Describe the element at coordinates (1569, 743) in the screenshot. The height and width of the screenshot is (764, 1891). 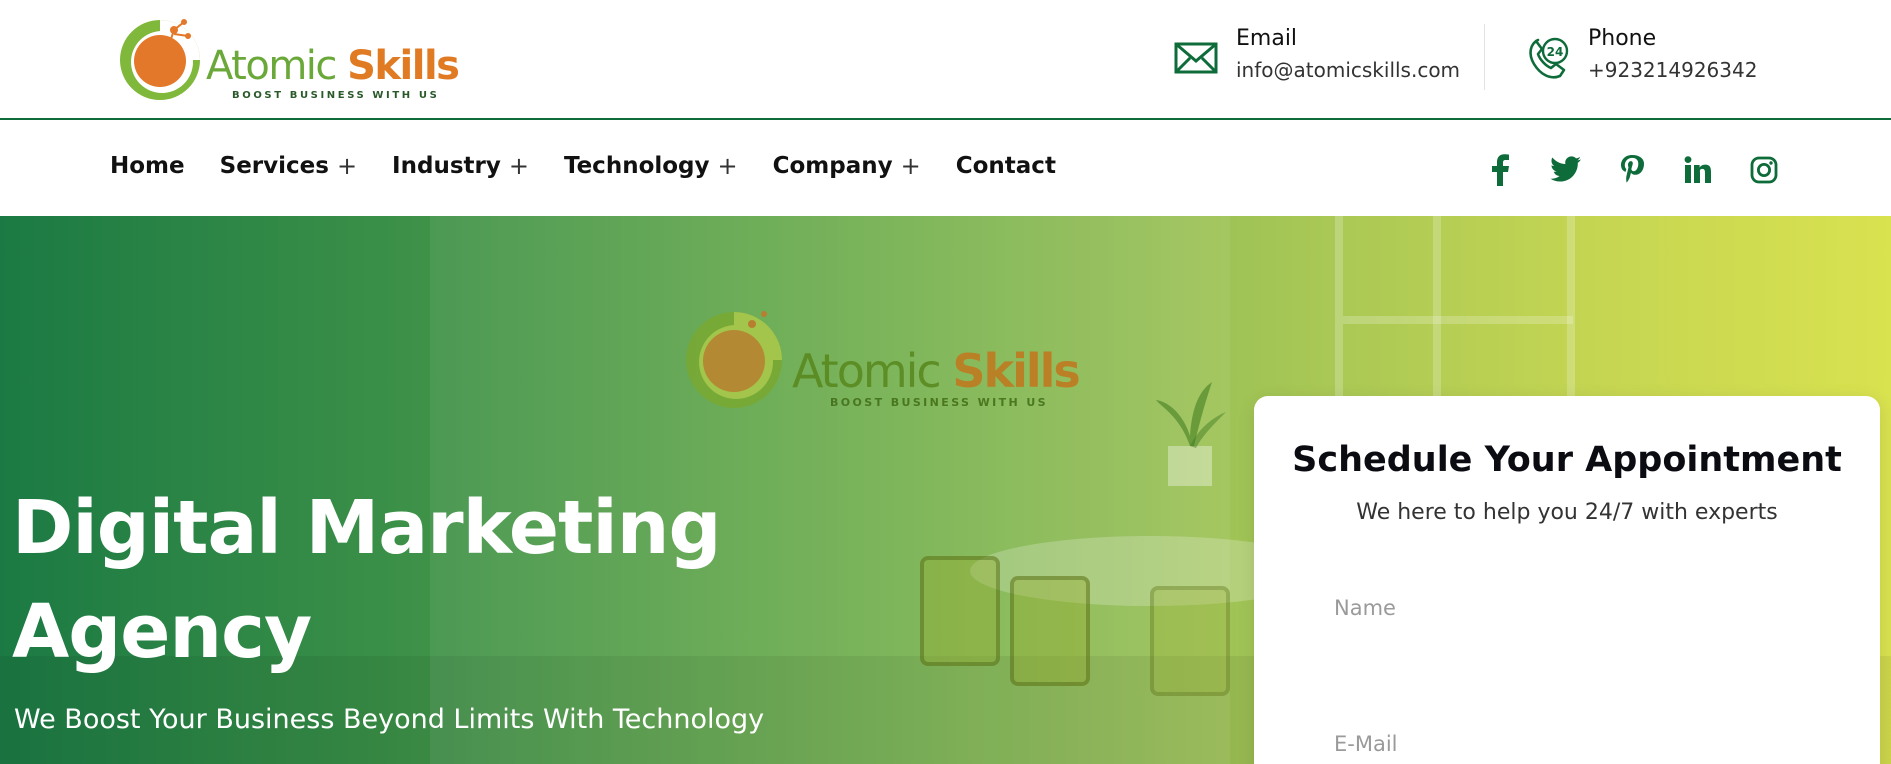
I see `email-input` at that location.